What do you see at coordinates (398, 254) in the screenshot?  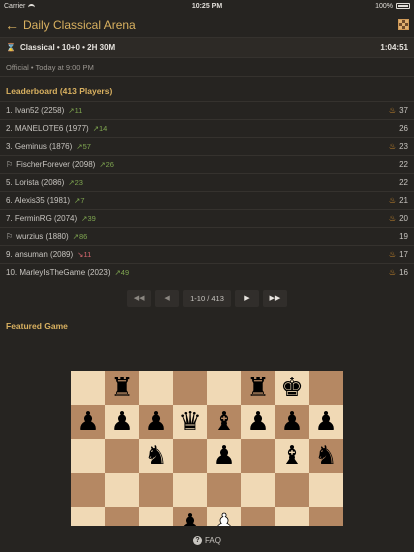 I see `score-cell: ♨ 17` at bounding box center [398, 254].